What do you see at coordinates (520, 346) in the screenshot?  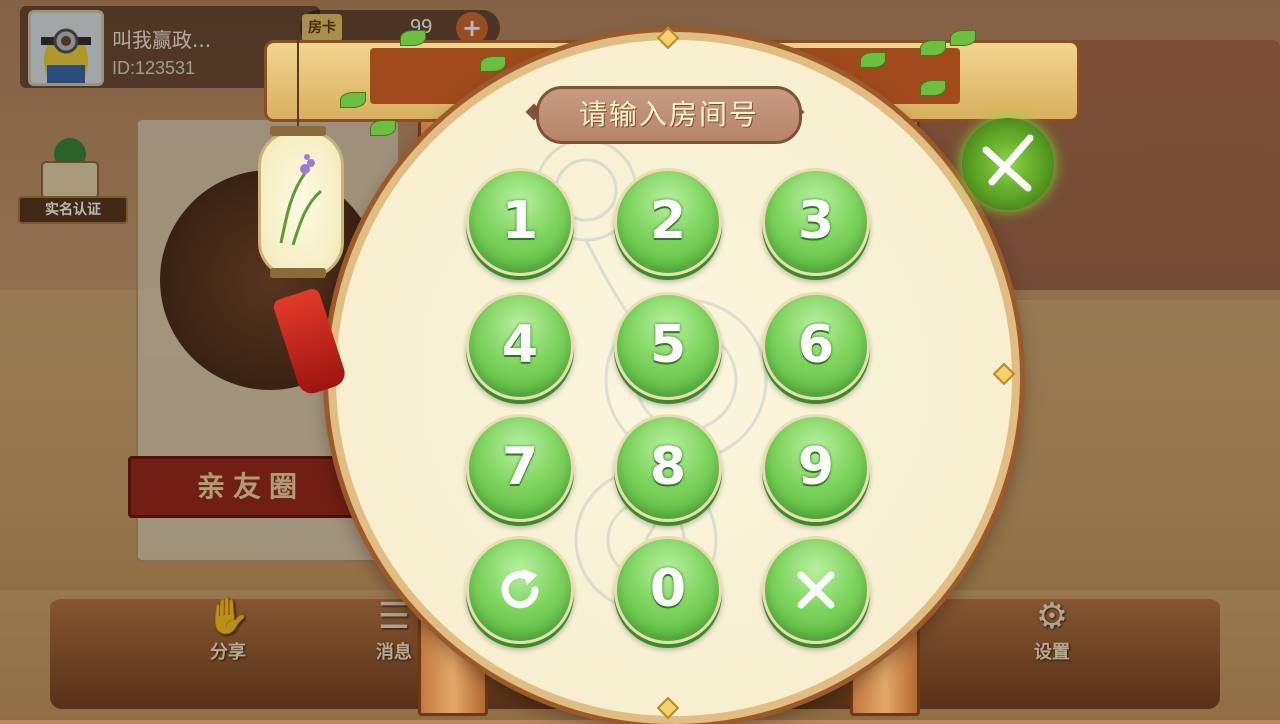 I see `key-4: 4` at bounding box center [520, 346].